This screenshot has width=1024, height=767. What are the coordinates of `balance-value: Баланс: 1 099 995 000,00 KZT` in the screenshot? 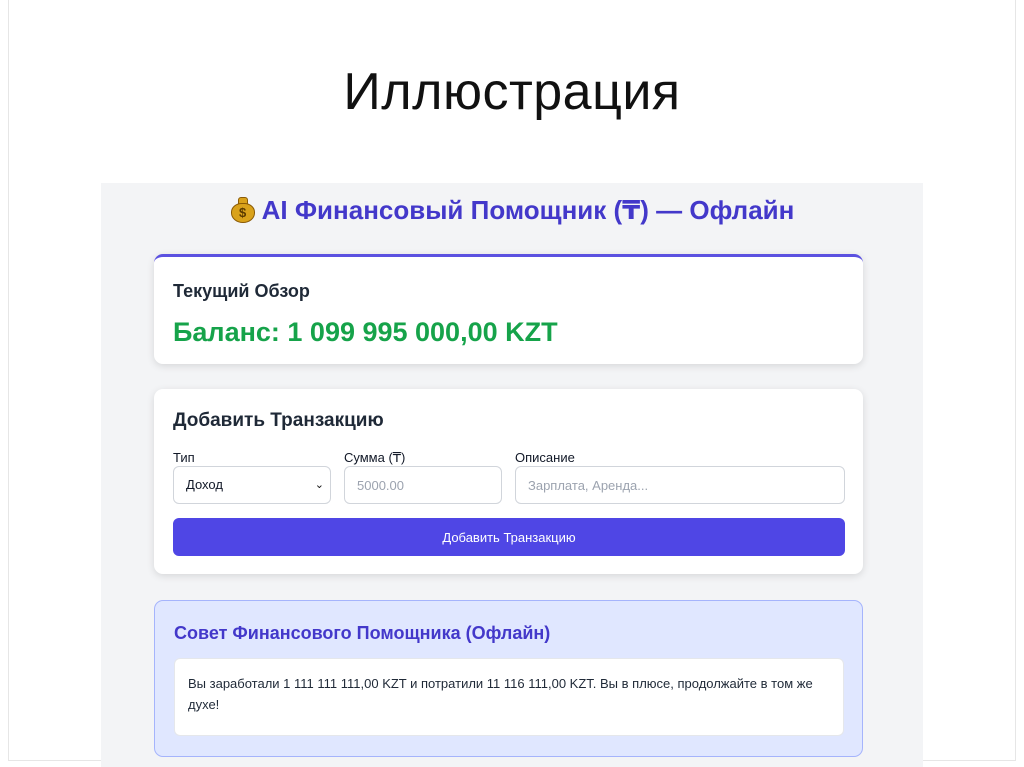 It's located at (365, 332).